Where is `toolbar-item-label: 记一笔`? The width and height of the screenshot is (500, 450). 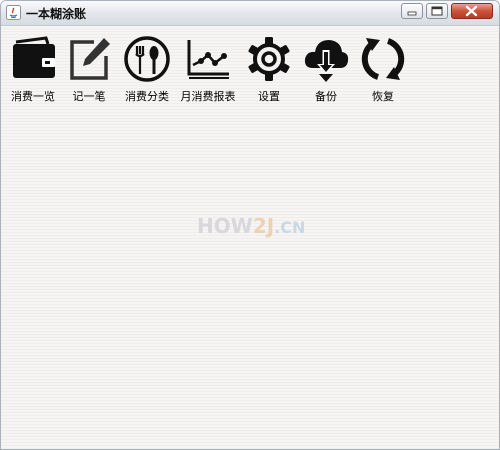 toolbar-item-label: 记一笔 is located at coordinates (89, 96).